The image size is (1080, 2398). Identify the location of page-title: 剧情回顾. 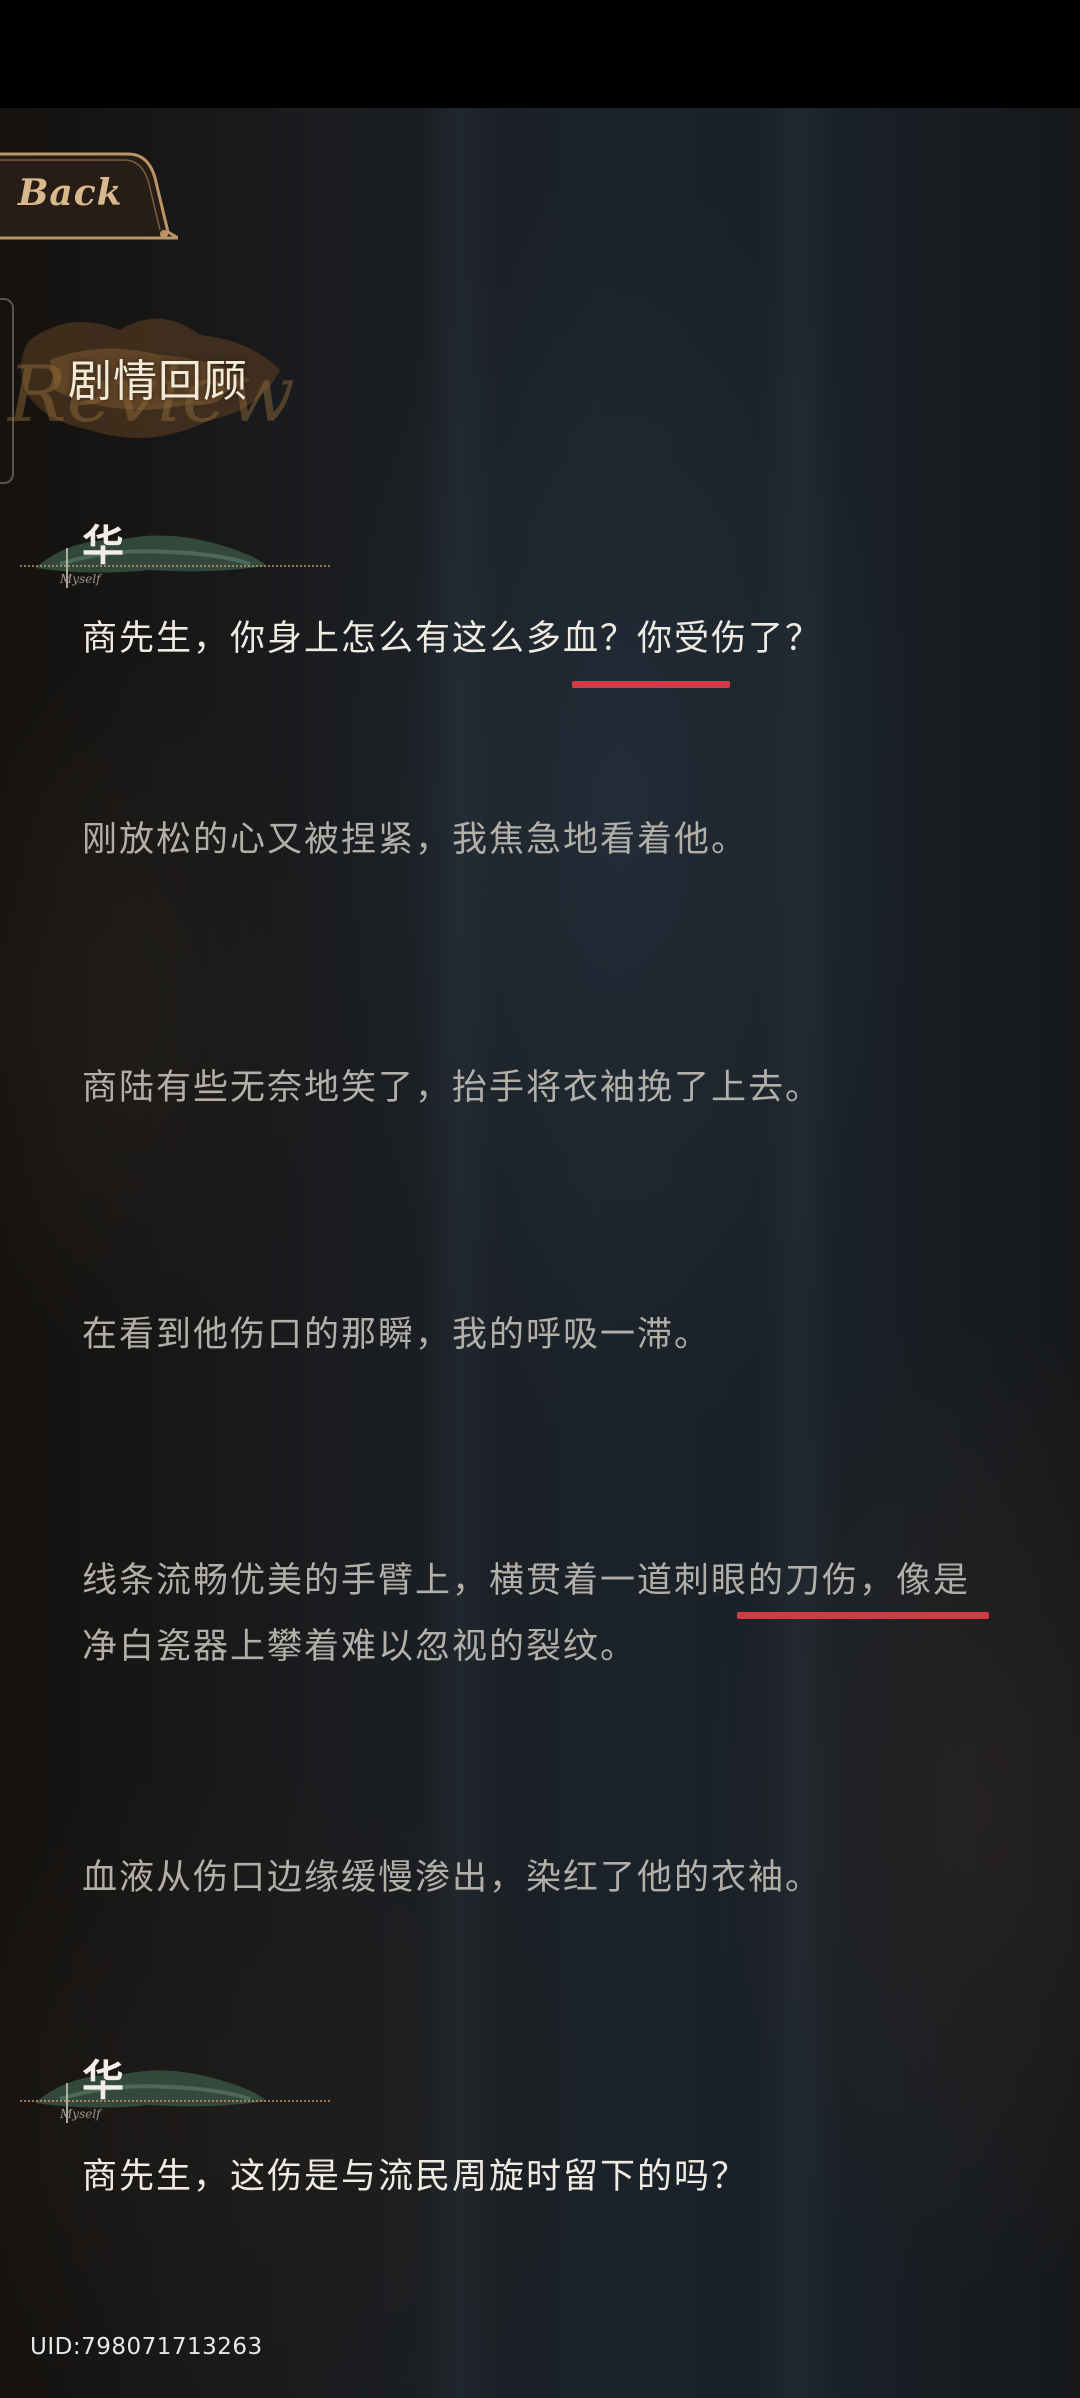
(158, 381).